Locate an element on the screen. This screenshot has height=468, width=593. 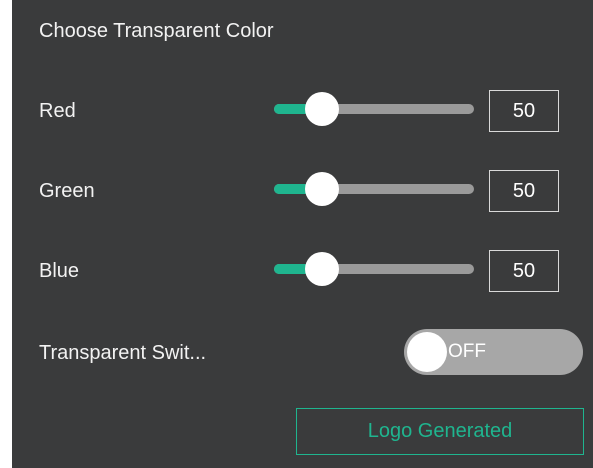
transparent-toggle: OFF is located at coordinates (493, 352).